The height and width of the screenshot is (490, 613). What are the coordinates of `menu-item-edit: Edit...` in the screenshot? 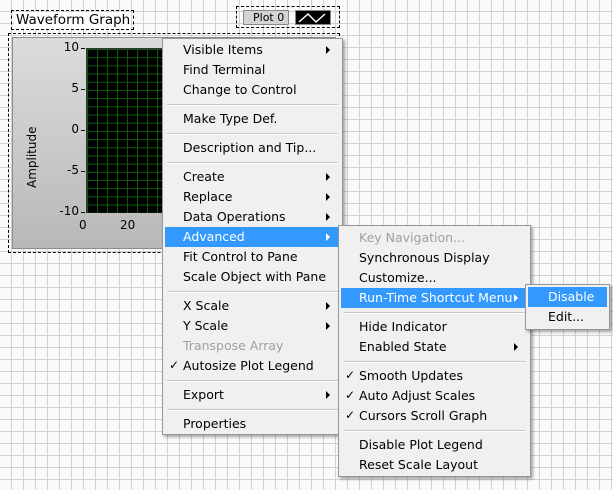 It's located at (567, 317).